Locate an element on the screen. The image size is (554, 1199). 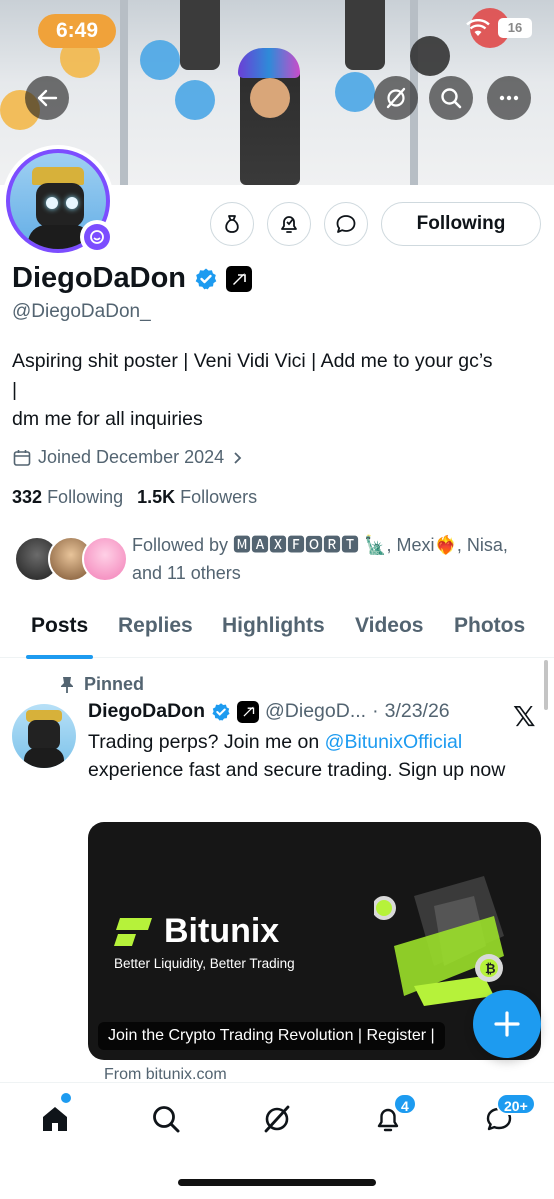
status-time: 6:49 is located at coordinates (77, 31).